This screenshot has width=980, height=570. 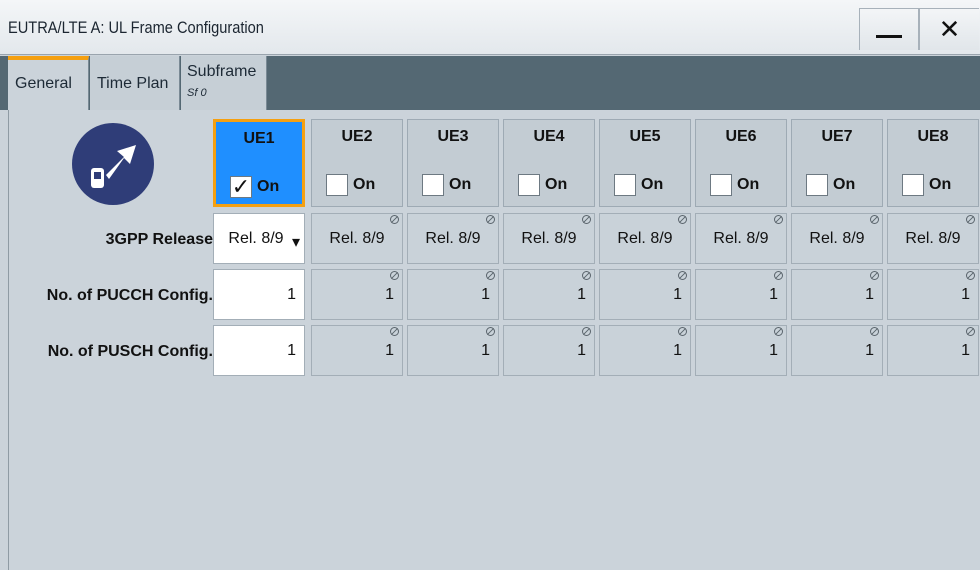 I want to click on ue6-pusch-cell: 1, so click(x=741, y=350).